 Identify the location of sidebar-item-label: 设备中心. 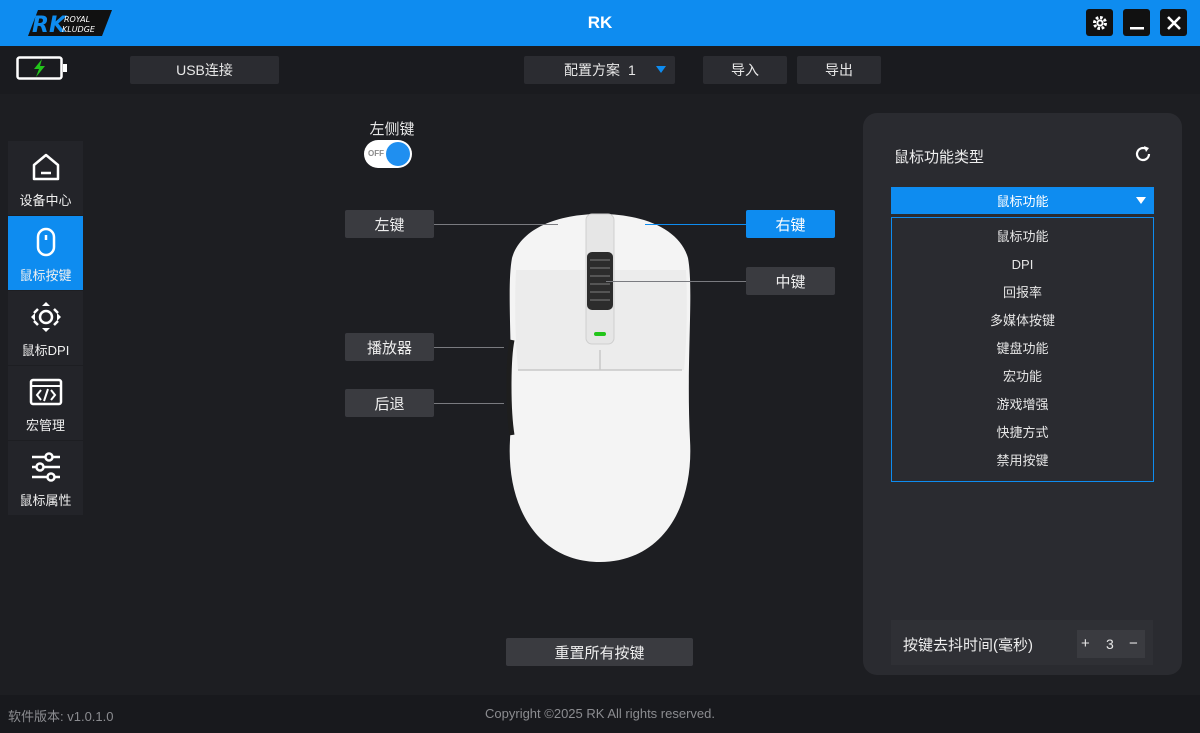
(45, 200).